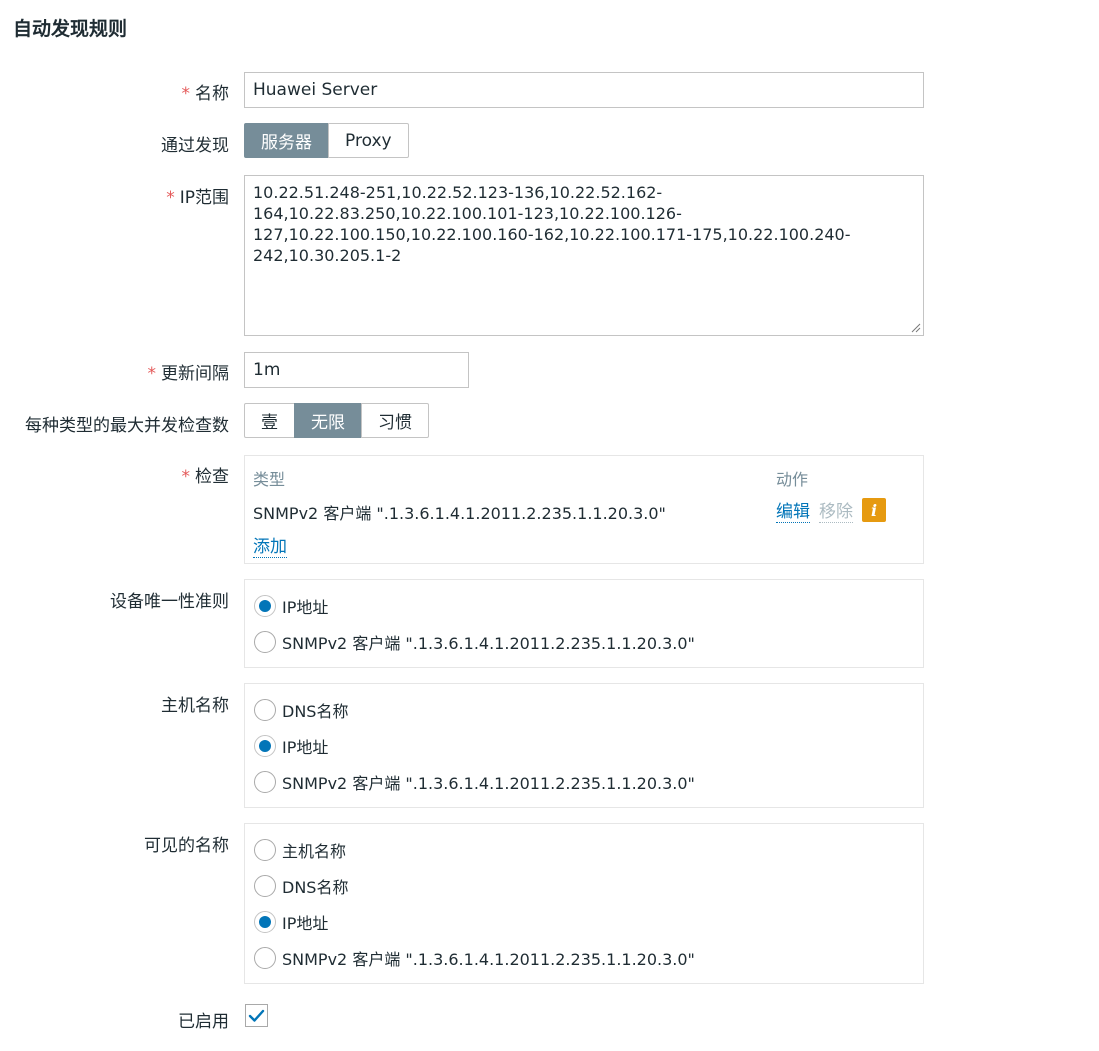 Image resolution: width=1099 pixels, height=1051 pixels. Describe the element at coordinates (70, 29) in the screenshot. I see `page-title: 自动发现规则` at that location.